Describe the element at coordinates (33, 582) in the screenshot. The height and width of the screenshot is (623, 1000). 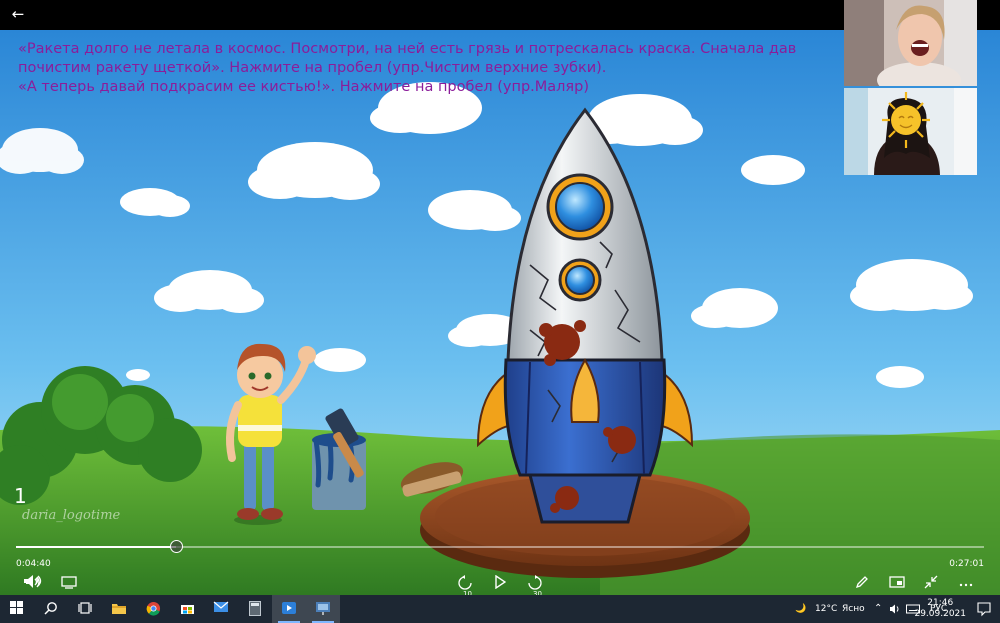
I see `volume-icon` at that location.